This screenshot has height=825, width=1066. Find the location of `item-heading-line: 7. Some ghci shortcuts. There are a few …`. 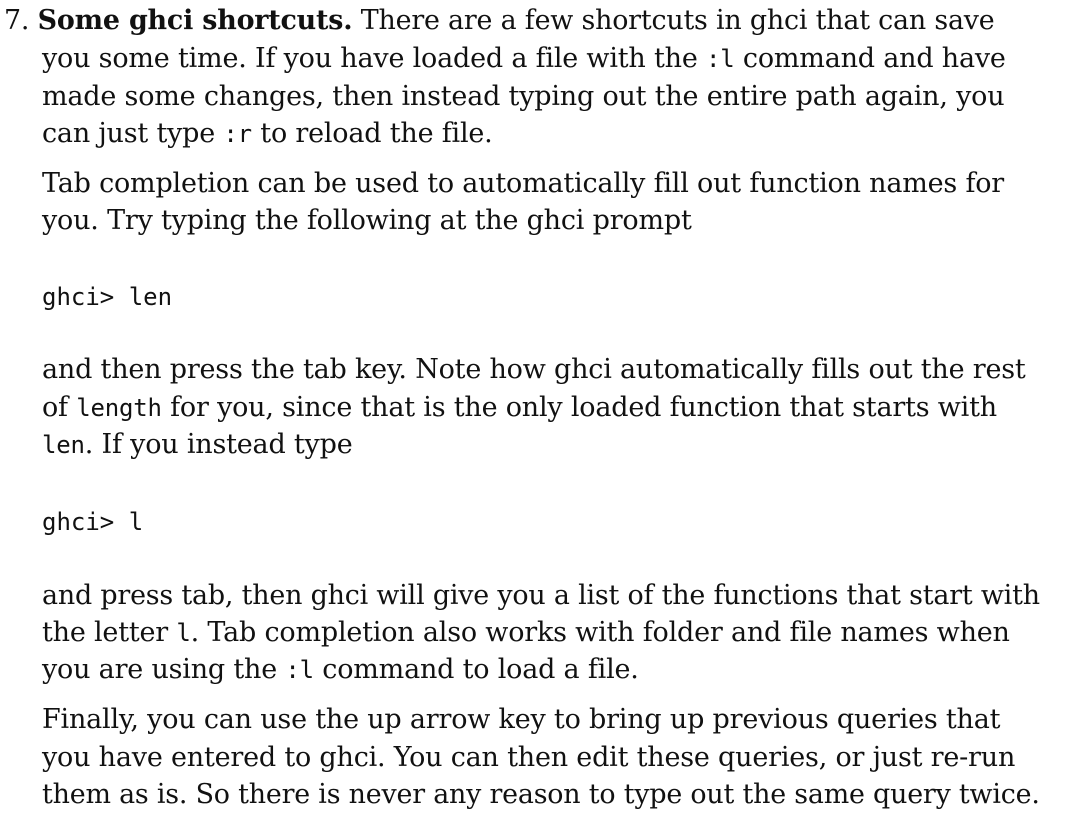

item-heading-line: 7. Some ghci shortcuts. There are a few … is located at coordinates (522, 20).